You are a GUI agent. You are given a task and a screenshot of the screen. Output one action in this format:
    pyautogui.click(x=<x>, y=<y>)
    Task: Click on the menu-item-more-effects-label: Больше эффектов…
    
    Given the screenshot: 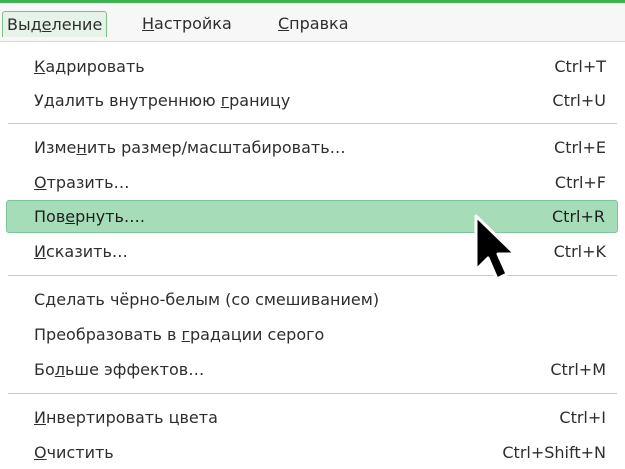 What is the action you would take?
    pyautogui.click(x=119, y=369)
    